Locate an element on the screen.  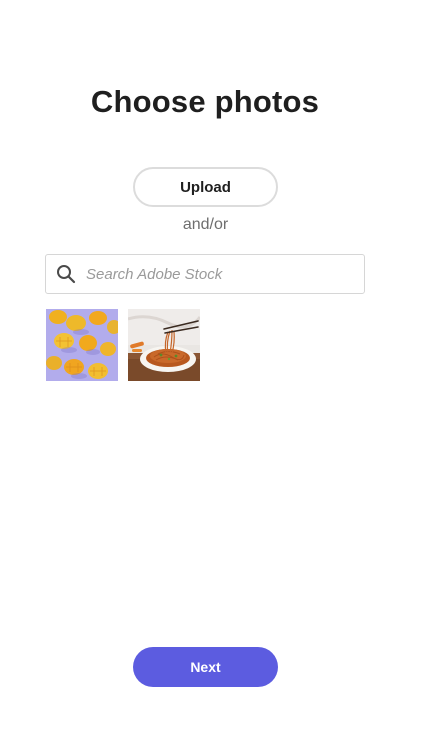
mango-photo-thumbnail is located at coordinates (82, 345).